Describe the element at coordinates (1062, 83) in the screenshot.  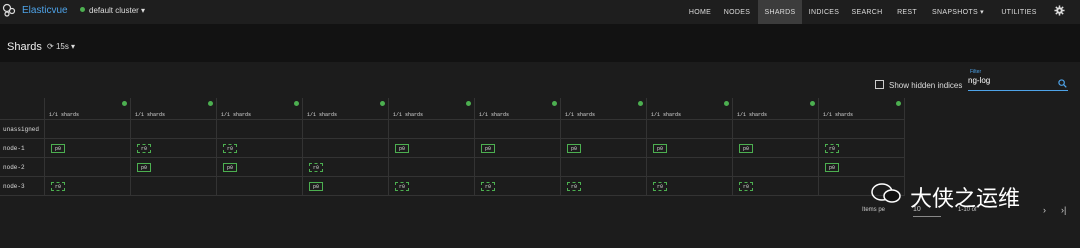
I see `search-icon` at that location.